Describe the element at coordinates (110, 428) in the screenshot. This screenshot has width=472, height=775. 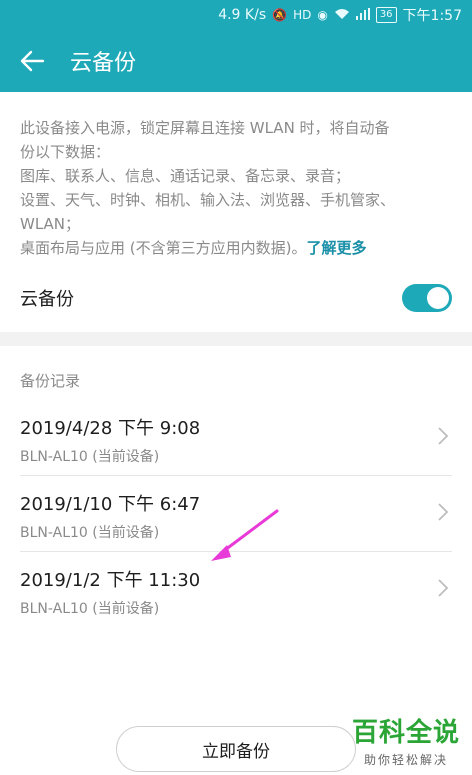
I see `record-date: 2019/4/28 下午 9:08` at that location.